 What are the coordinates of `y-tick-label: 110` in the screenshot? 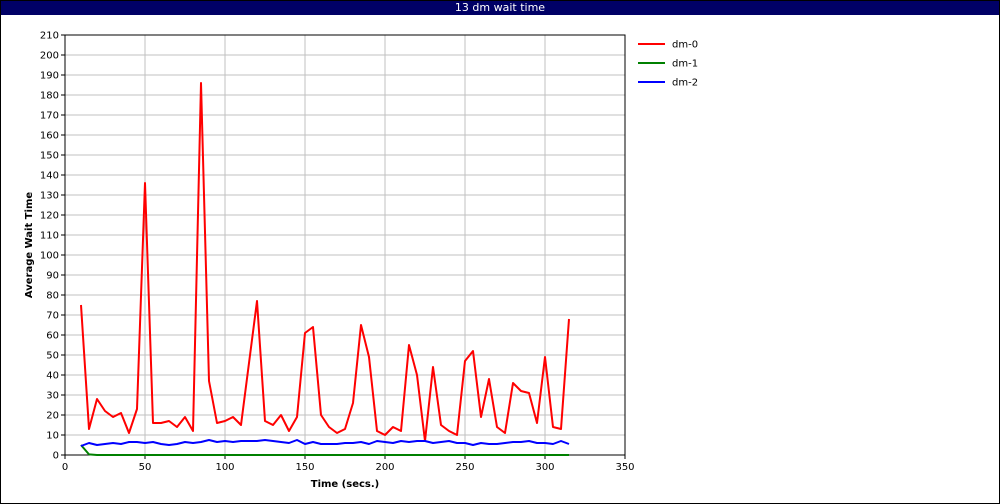 It's located at (49, 236).